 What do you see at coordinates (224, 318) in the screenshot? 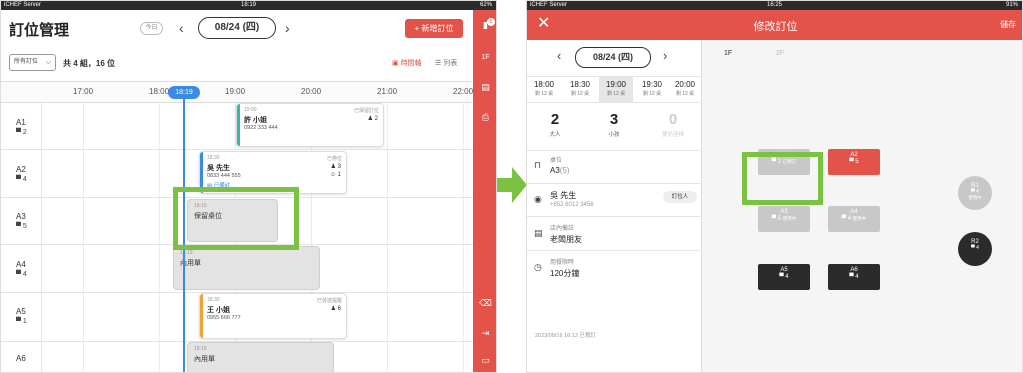
I see `guest-phone: 0955 666 777` at bounding box center [224, 318].